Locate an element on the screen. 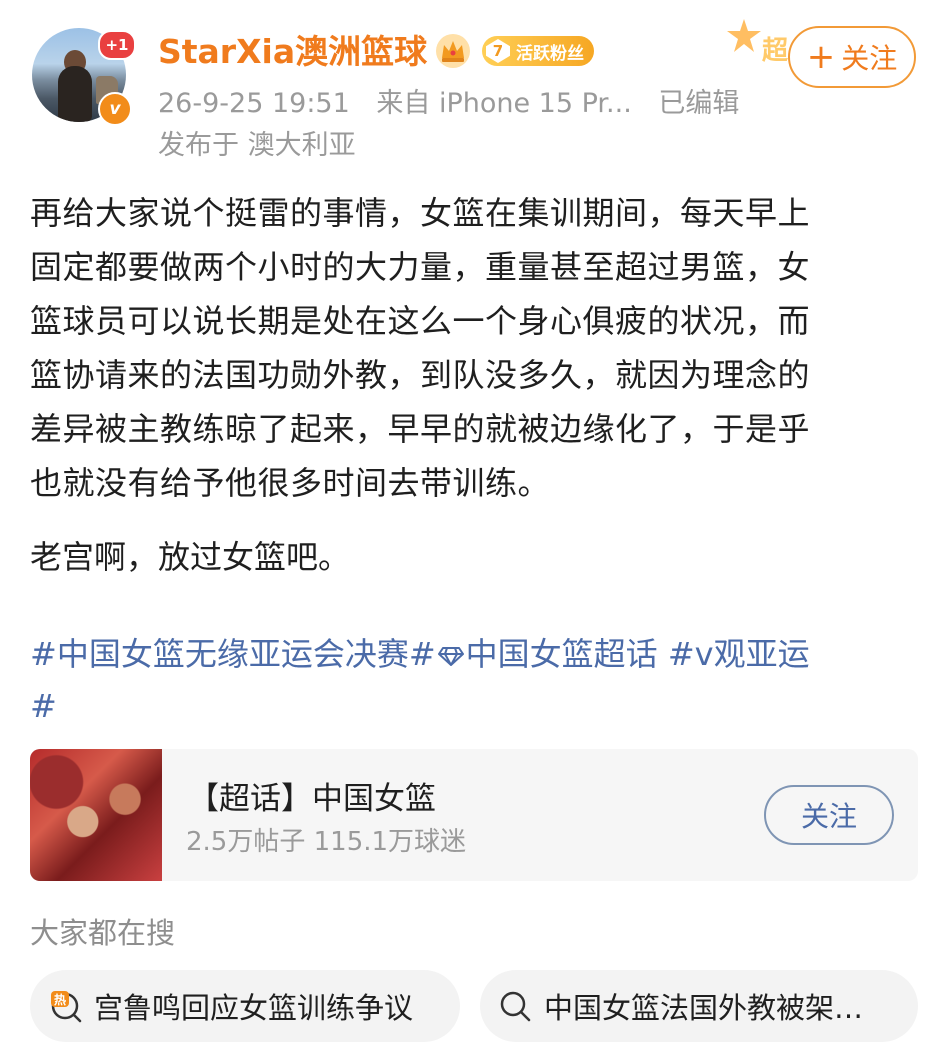 The image size is (948, 1061). post-meta: 26-9-25 19:51 来自 iPhone 15 Pr... 已编辑 is located at coordinates (457, 104).